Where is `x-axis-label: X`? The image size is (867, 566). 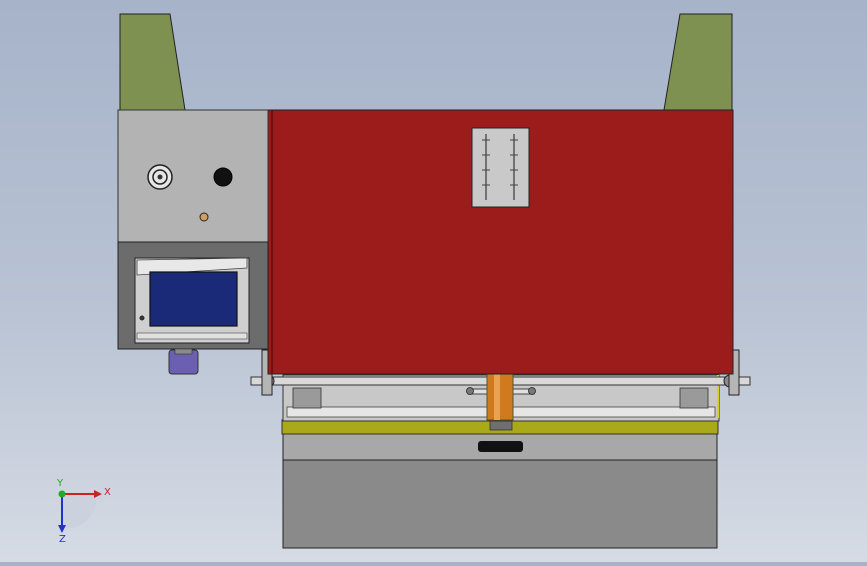
x-axis-label: X is located at coordinates (107, 492).